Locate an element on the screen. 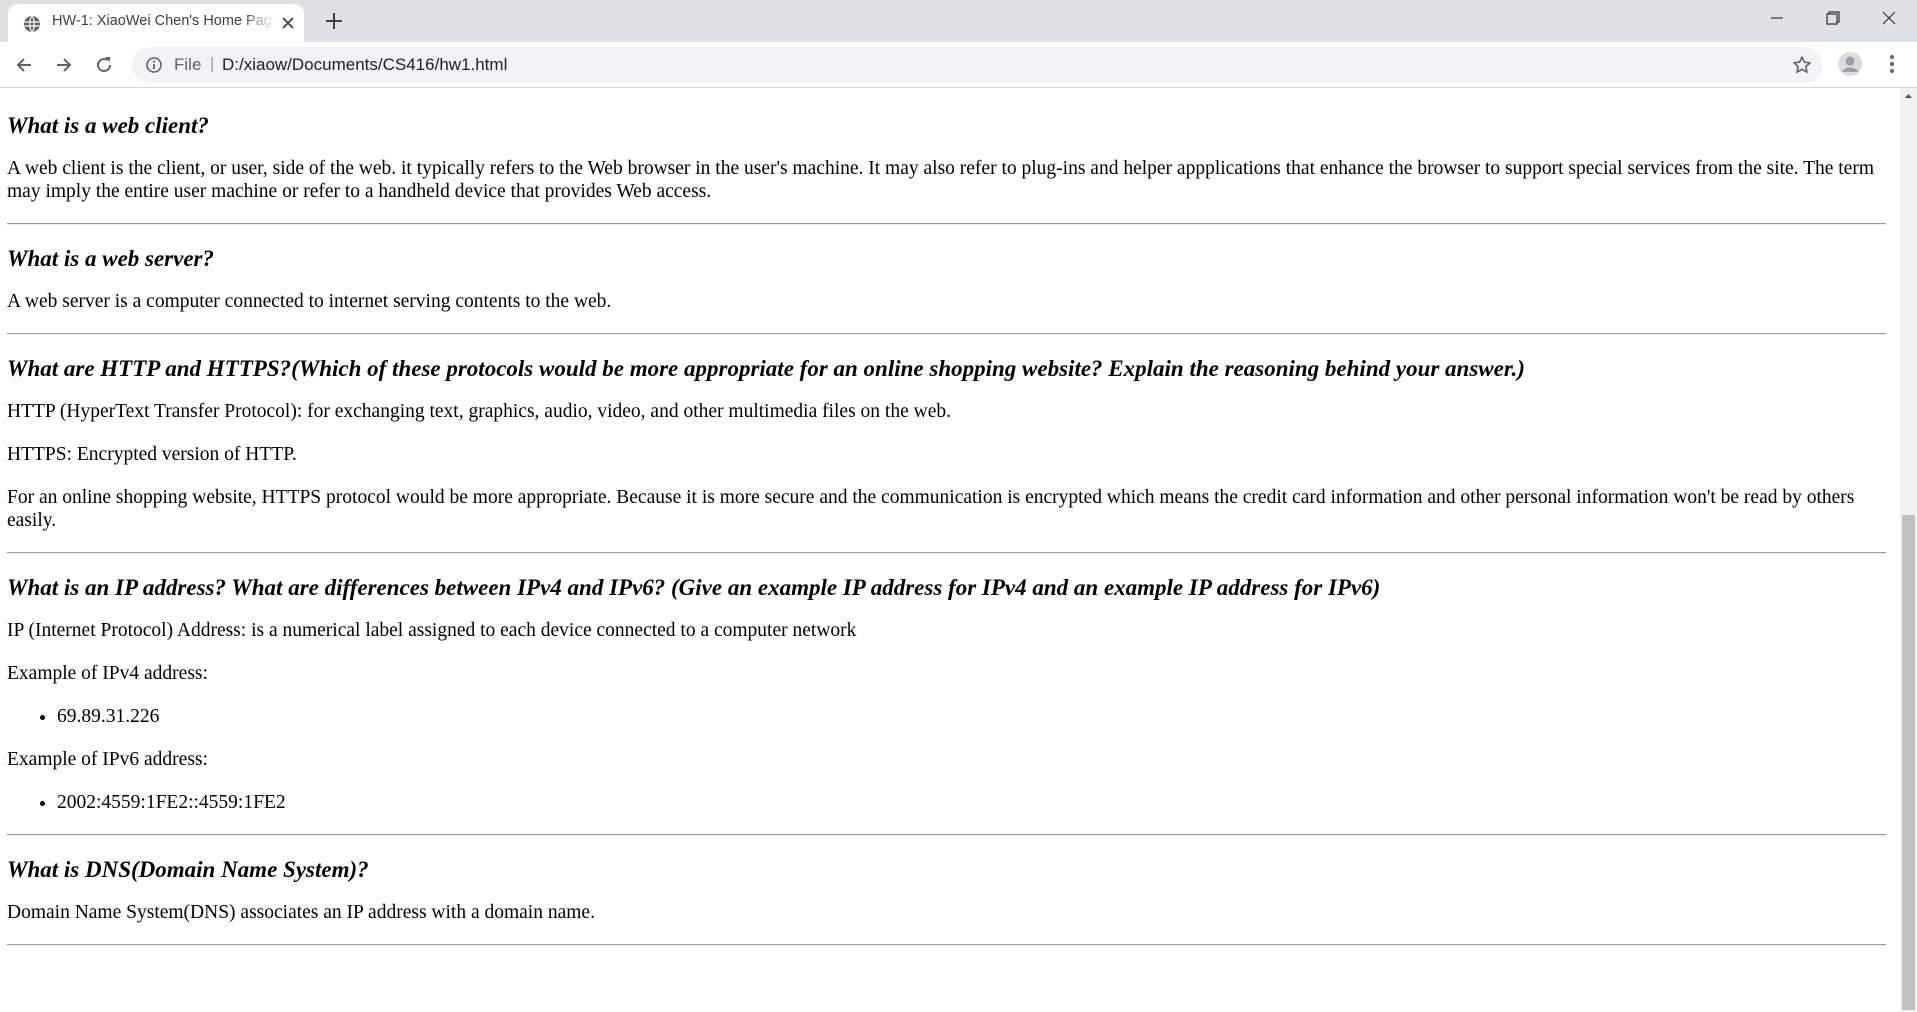 The width and height of the screenshot is (1917, 1012). tab-strip: HW-1: XiaoWei Chen's Home Page is located at coordinates (958, 21).